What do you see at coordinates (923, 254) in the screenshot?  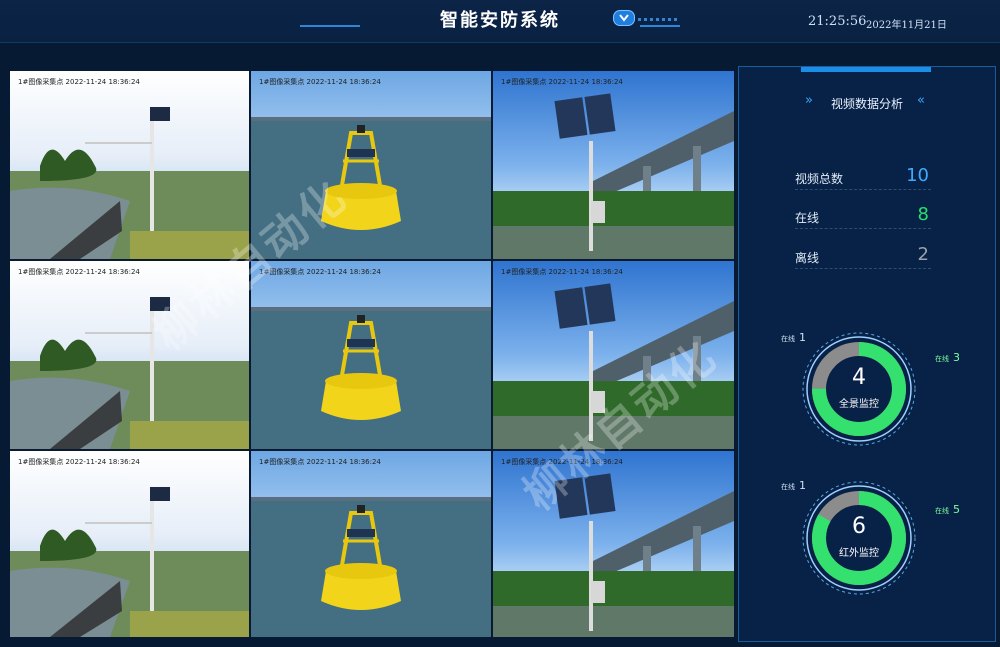 I see `stat-offline-value: 2` at bounding box center [923, 254].